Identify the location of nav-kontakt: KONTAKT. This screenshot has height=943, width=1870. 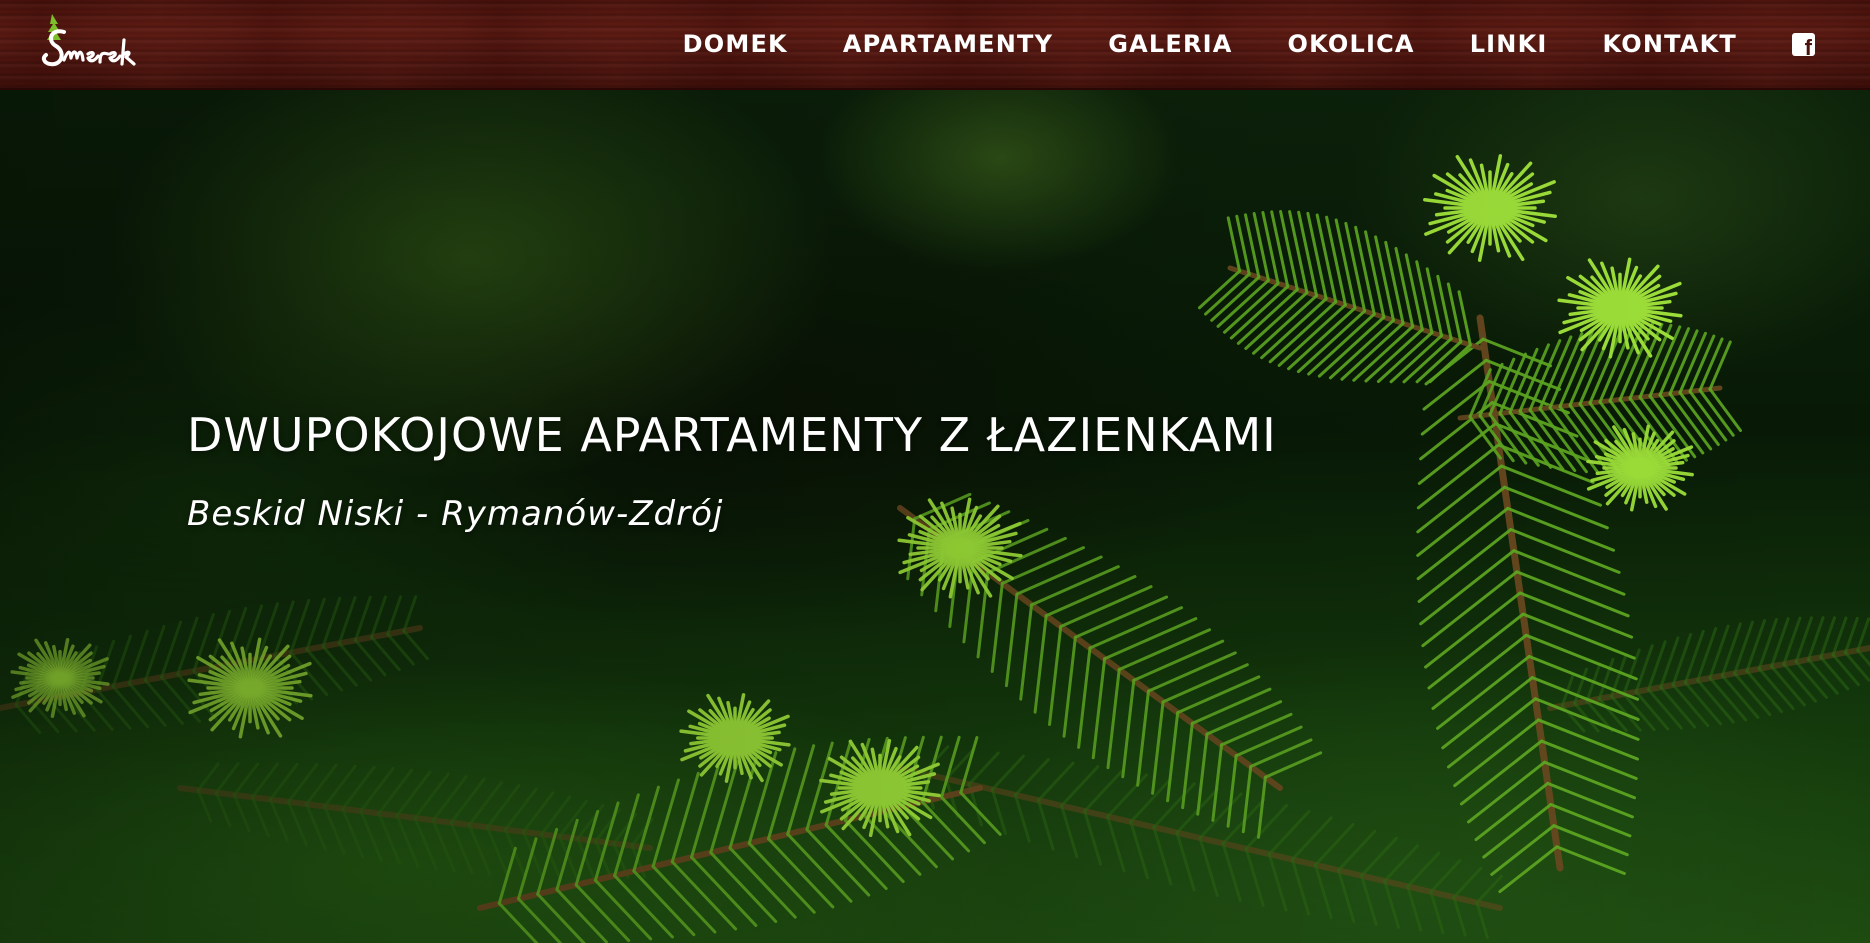
(1670, 44).